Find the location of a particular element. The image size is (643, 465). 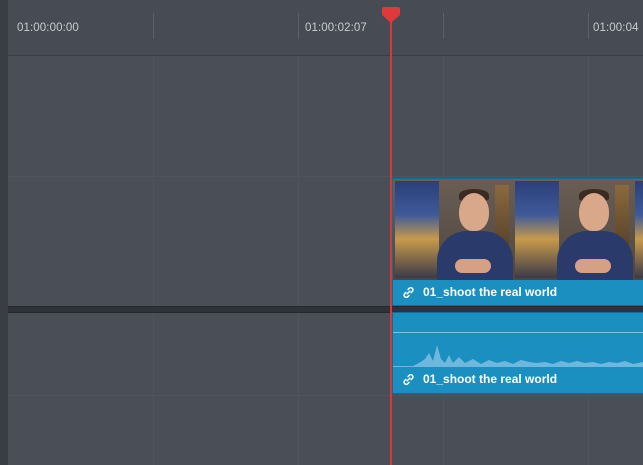

clip-thumbnails is located at coordinates (518, 229).